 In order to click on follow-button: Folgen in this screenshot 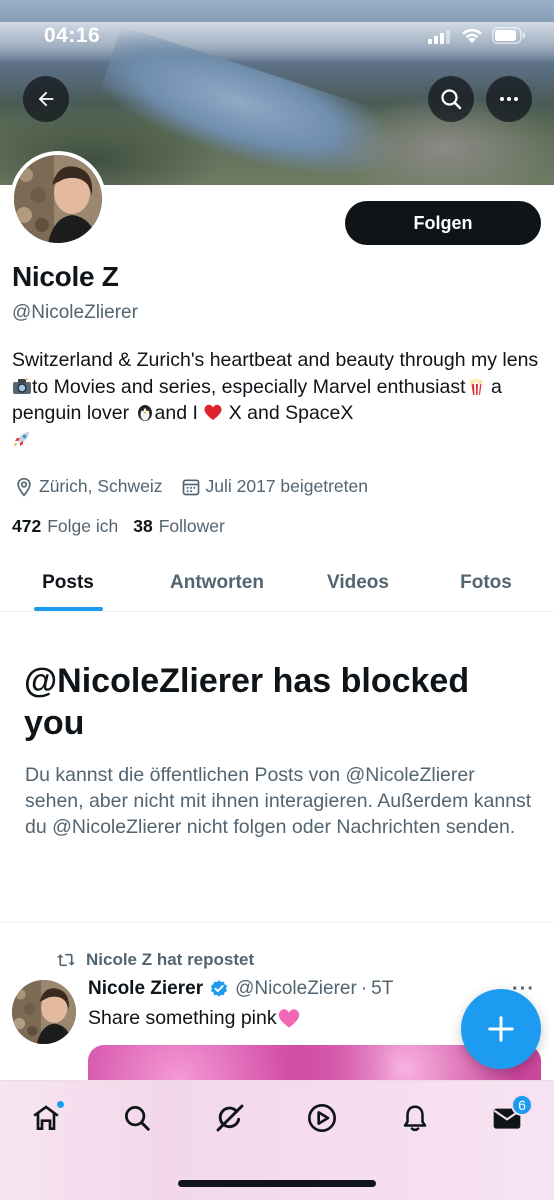, I will do `click(443, 223)`.